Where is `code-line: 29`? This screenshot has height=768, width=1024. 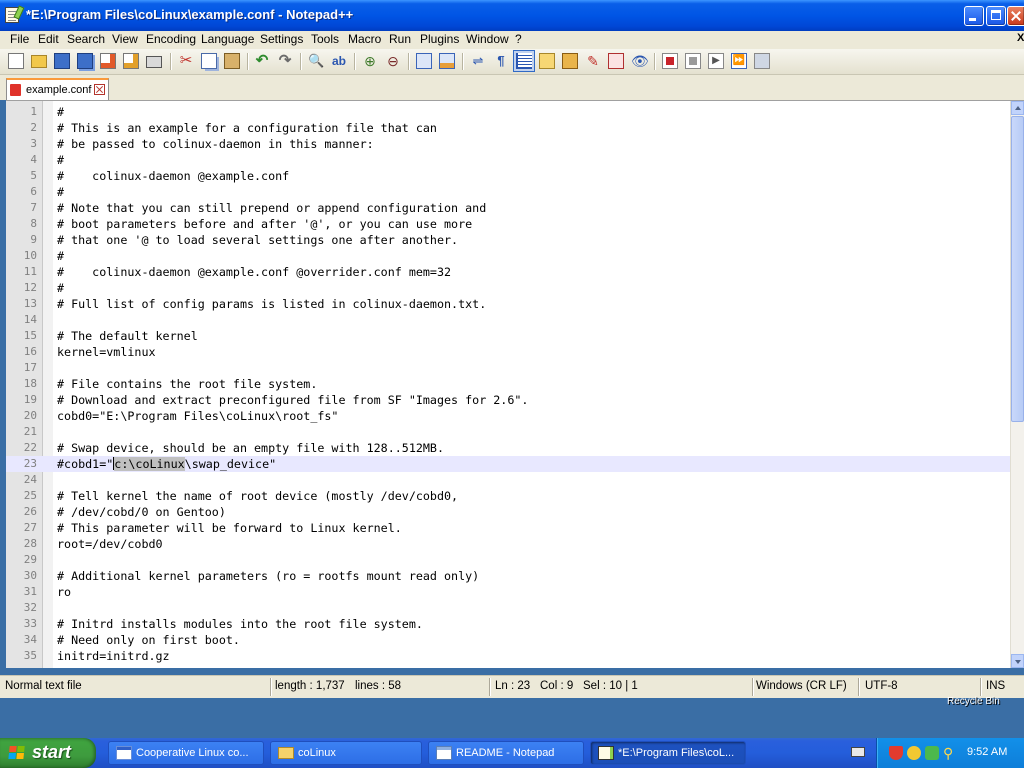 code-line: 29 is located at coordinates (508, 560).